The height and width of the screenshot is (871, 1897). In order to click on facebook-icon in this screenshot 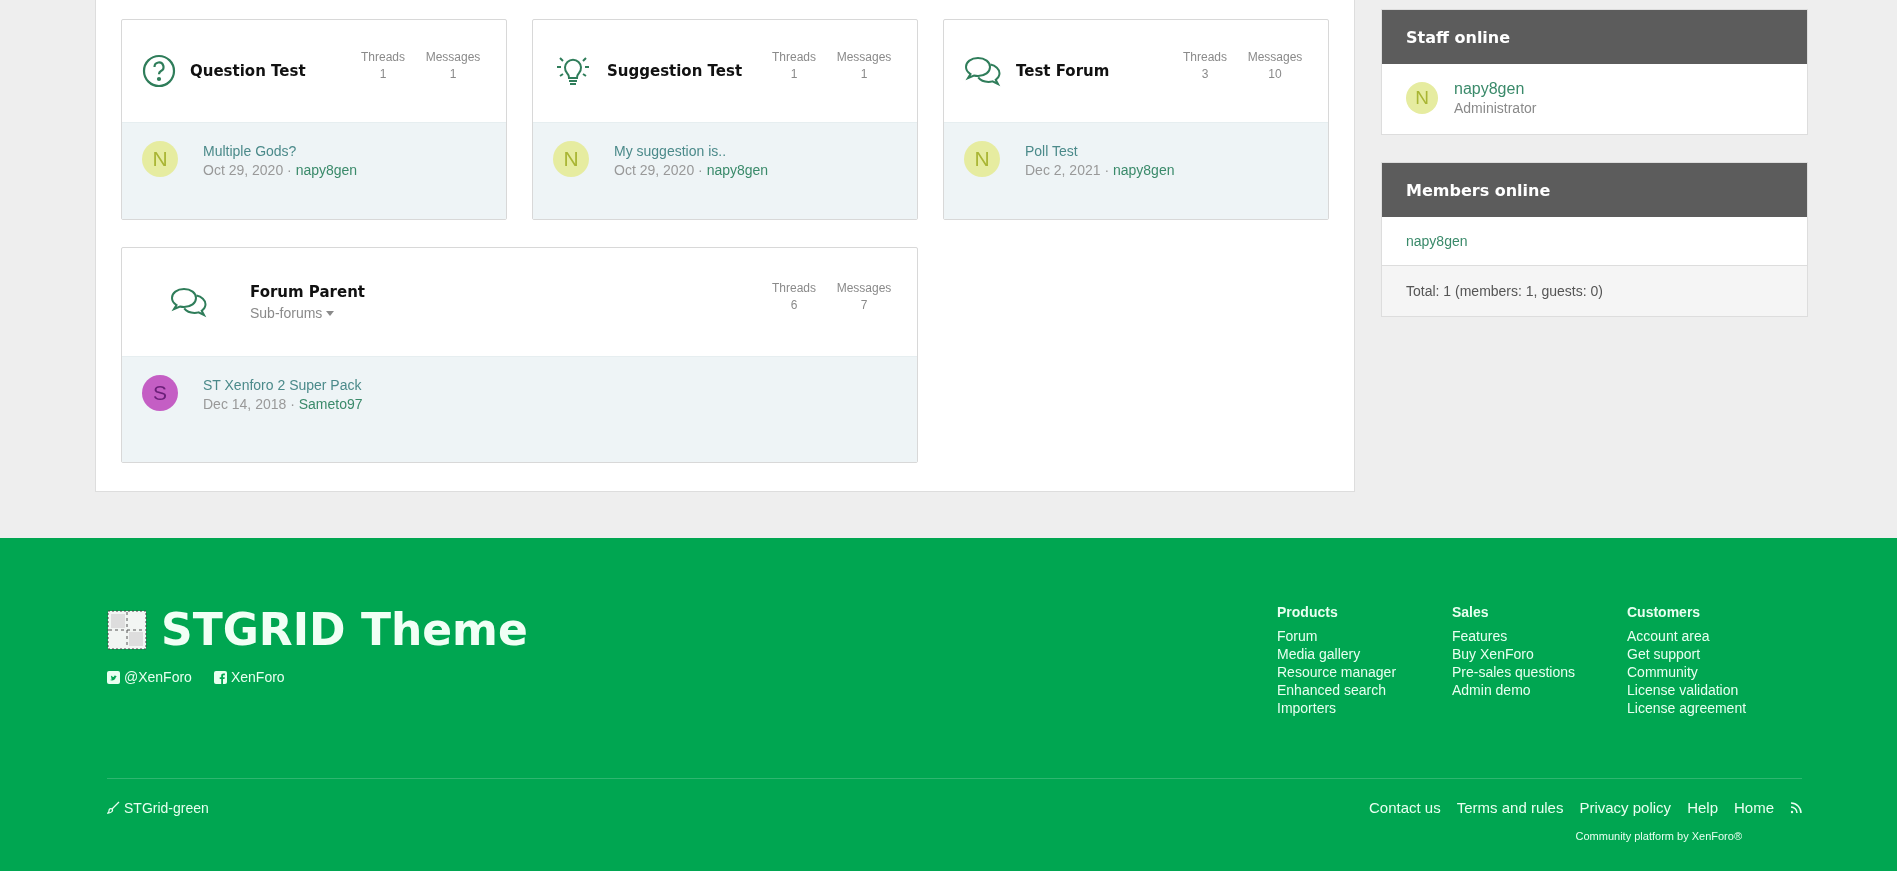, I will do `click(220, 677)`.